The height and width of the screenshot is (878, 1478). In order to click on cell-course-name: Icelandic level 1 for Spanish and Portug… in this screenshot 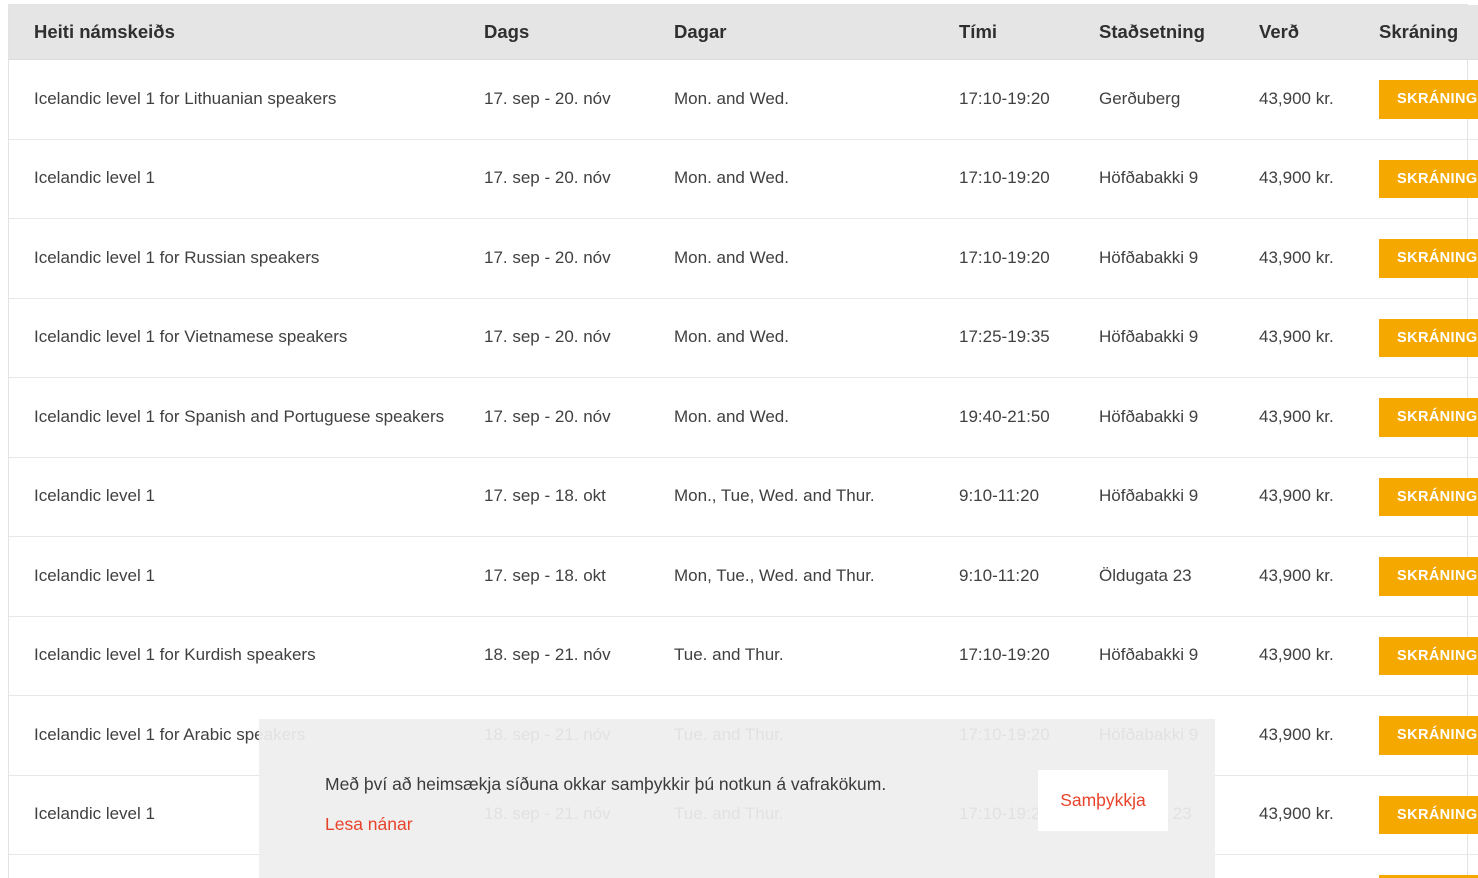, I will do `click(246, 417)`.